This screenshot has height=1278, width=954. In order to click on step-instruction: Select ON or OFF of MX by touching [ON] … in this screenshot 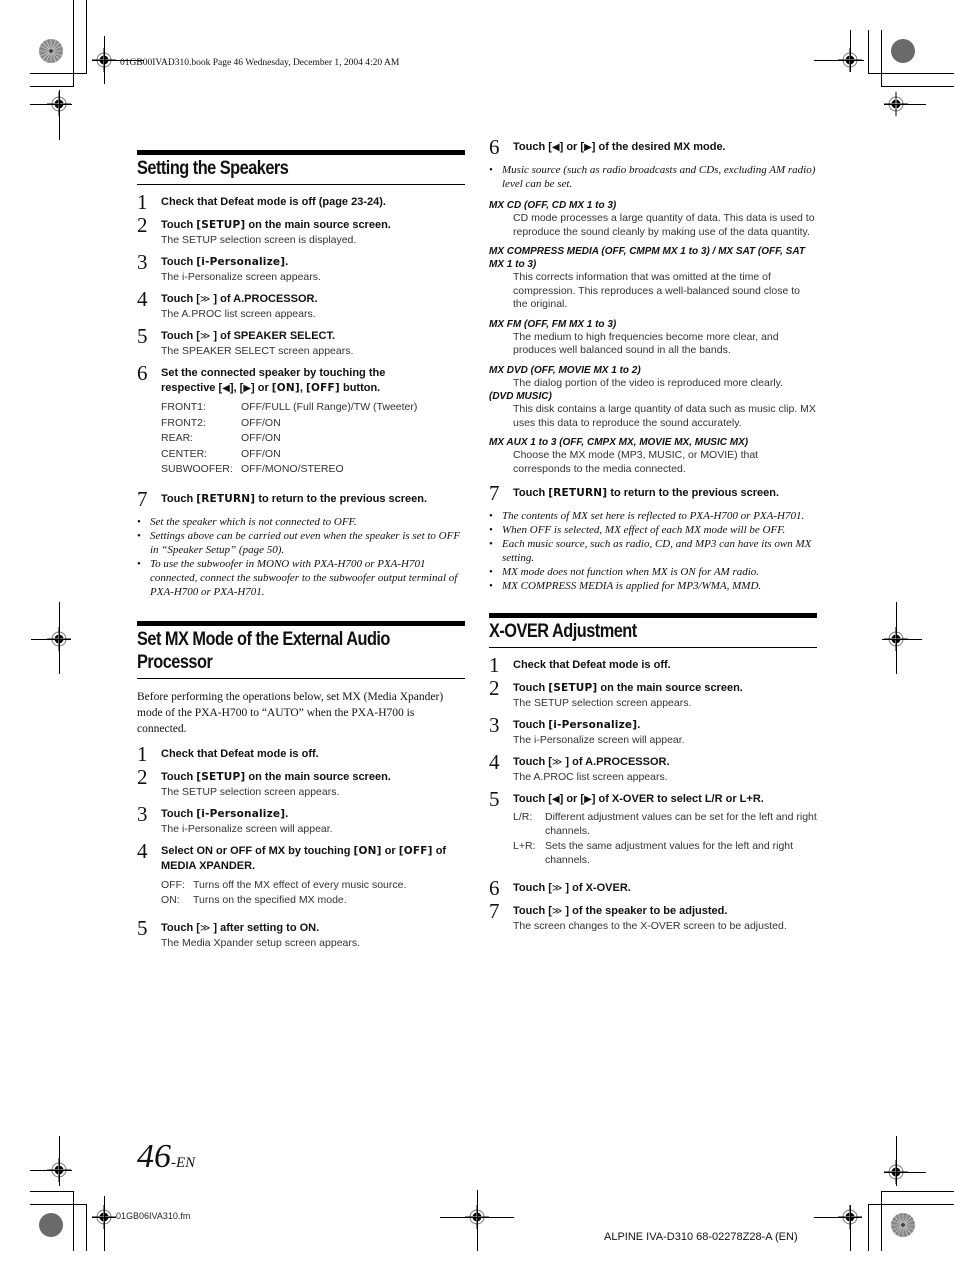, I will do `click(304, 858)`.